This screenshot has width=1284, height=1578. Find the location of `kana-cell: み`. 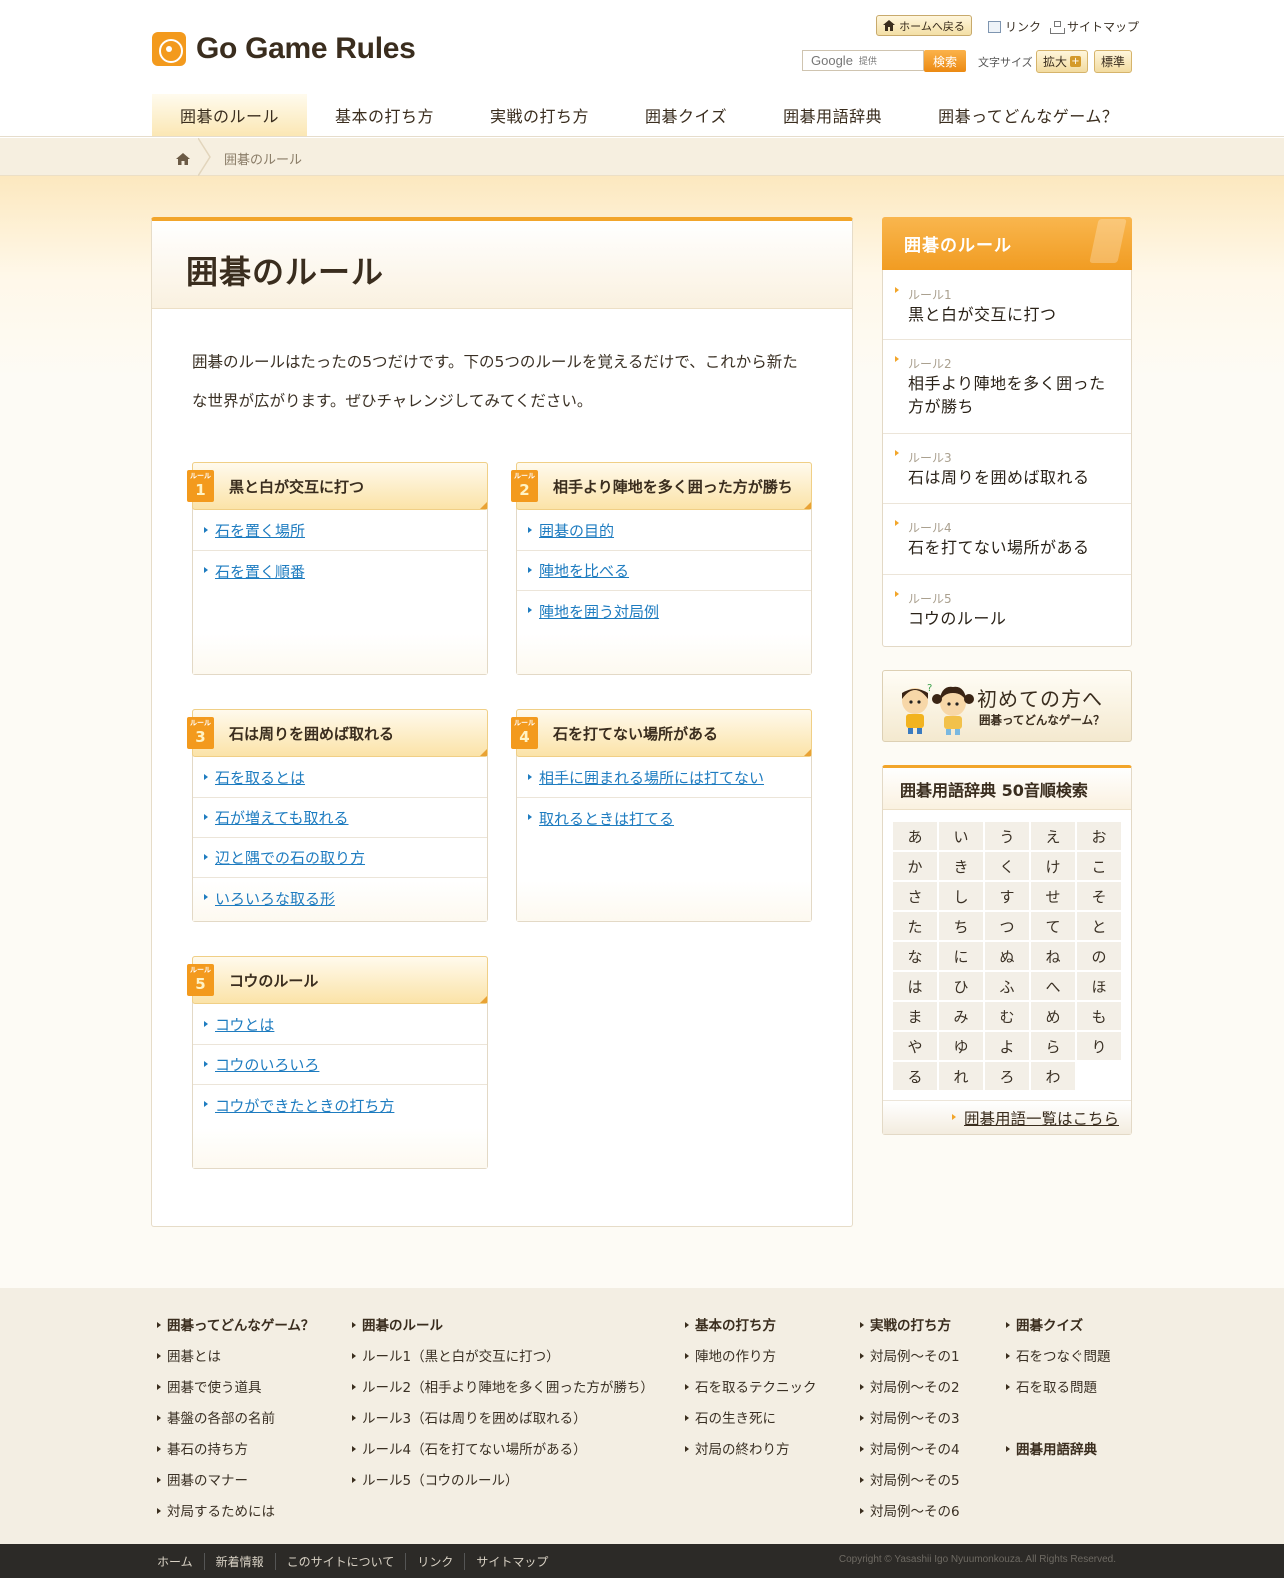

kana-cell: み is located at coordinates (961, 1016).